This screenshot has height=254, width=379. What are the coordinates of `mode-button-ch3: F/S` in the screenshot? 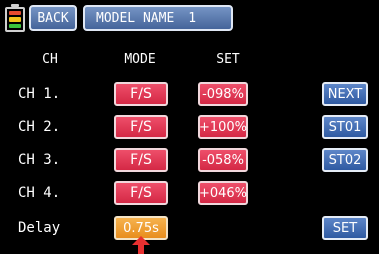 It's located at (141, 160).